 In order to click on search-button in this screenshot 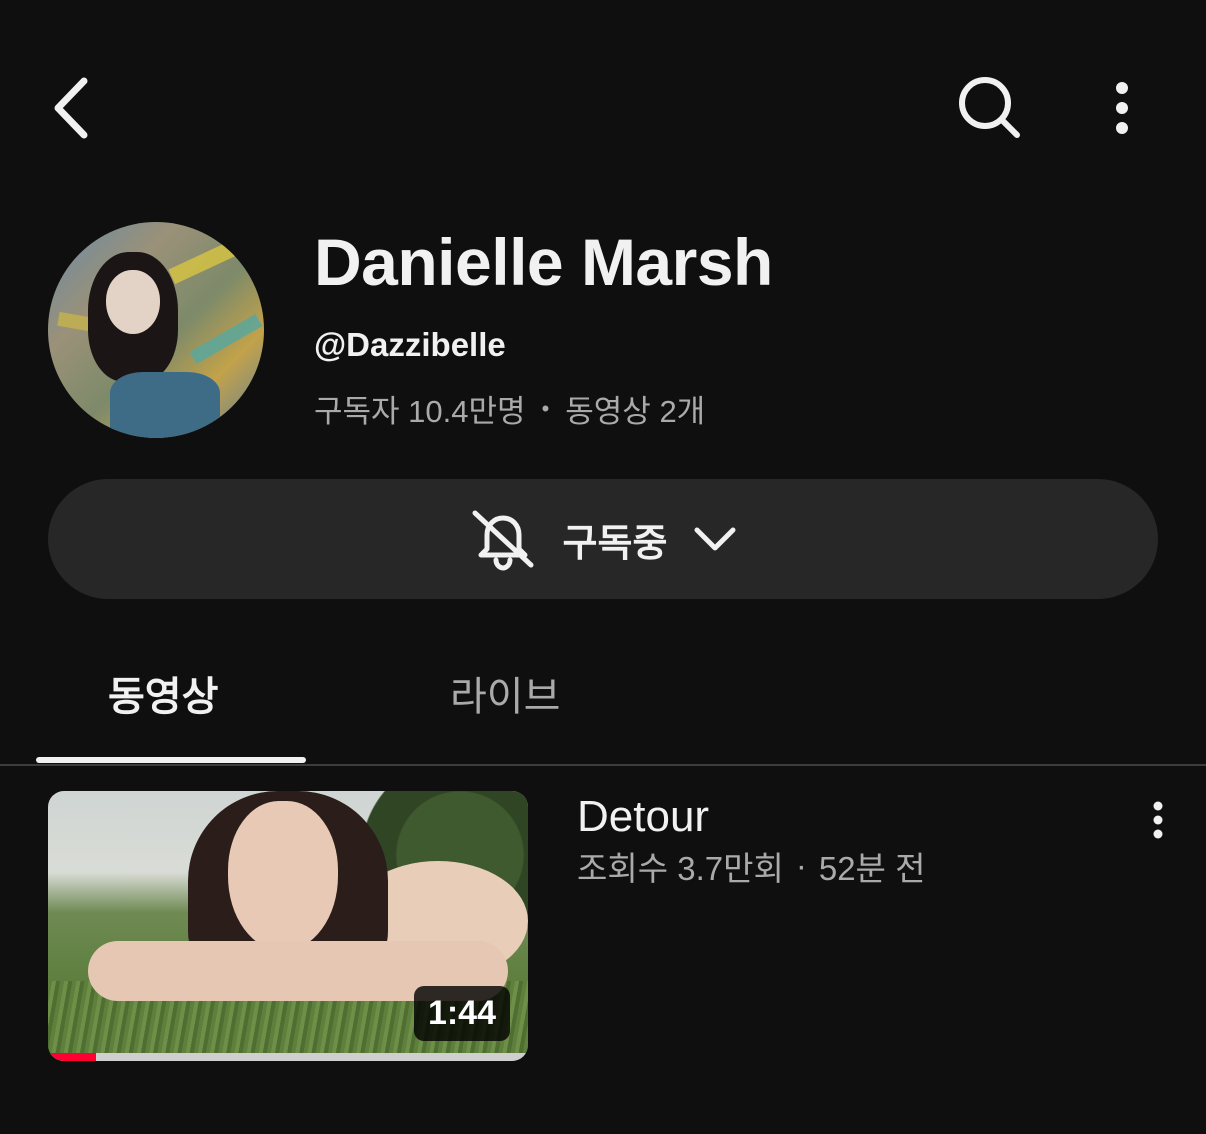, I will do `click(990, 108)`.